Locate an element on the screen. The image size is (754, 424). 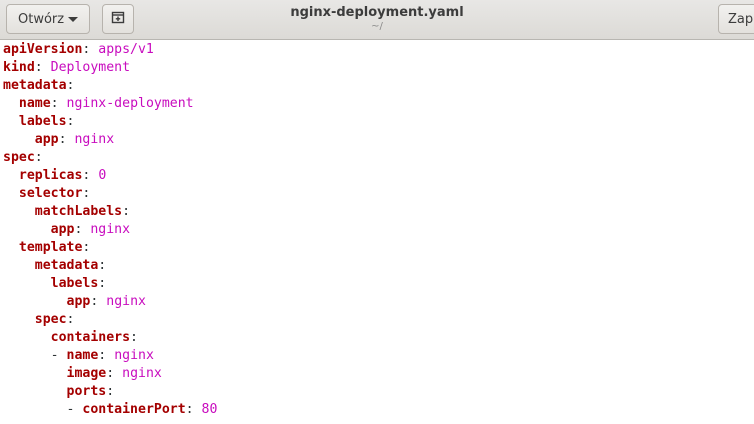
yaml-key: matchLabels is located at coordinates (78, 211).